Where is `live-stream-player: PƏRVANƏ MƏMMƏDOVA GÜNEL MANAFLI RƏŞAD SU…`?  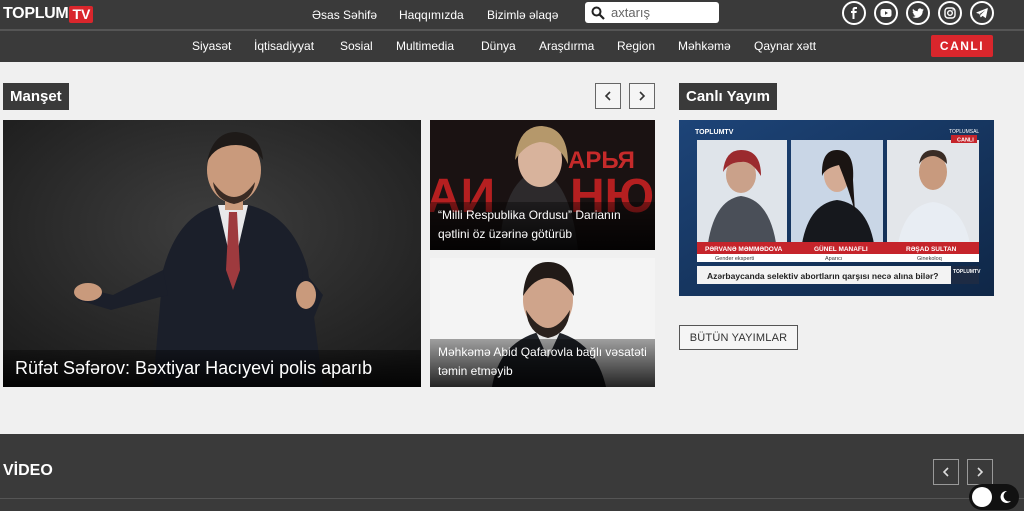 live-stream-player: PƏRVANƏ MƏMMƏDOVA GÜNEL MANAFLI RƏŞAD SU… is located at coordinates (836, 208).